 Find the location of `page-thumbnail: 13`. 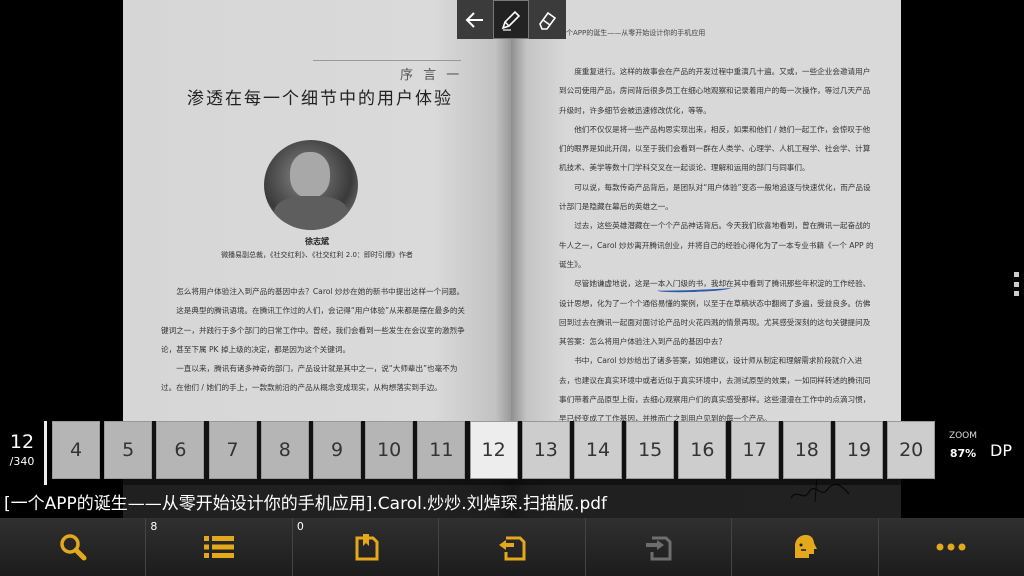

page-thumbnail: 13 is located at coordinates (545, 450).